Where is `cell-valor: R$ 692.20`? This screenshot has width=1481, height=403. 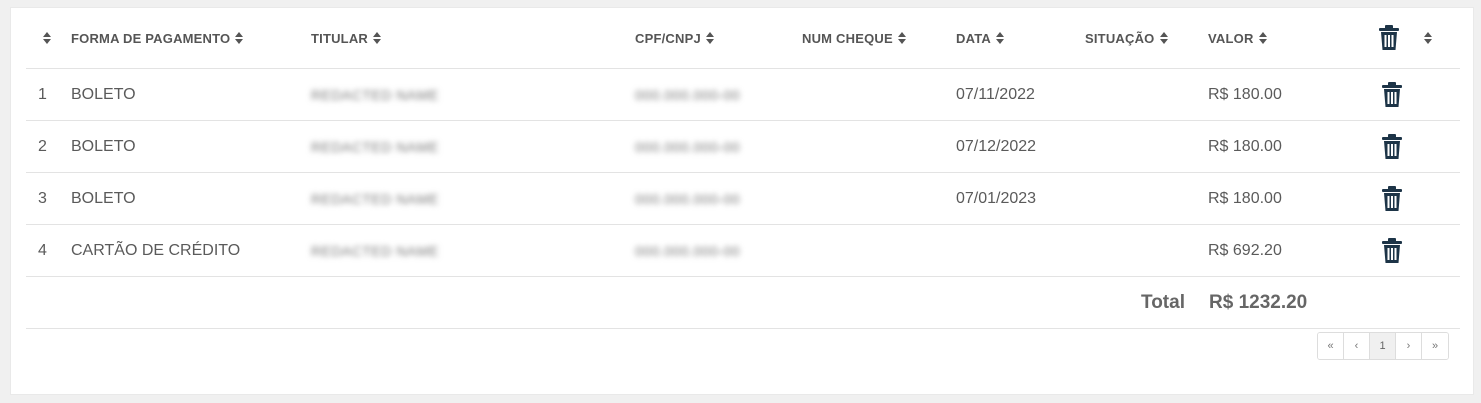
cell-valor: R$ 692.20 is located at coordinates (1245, 250).